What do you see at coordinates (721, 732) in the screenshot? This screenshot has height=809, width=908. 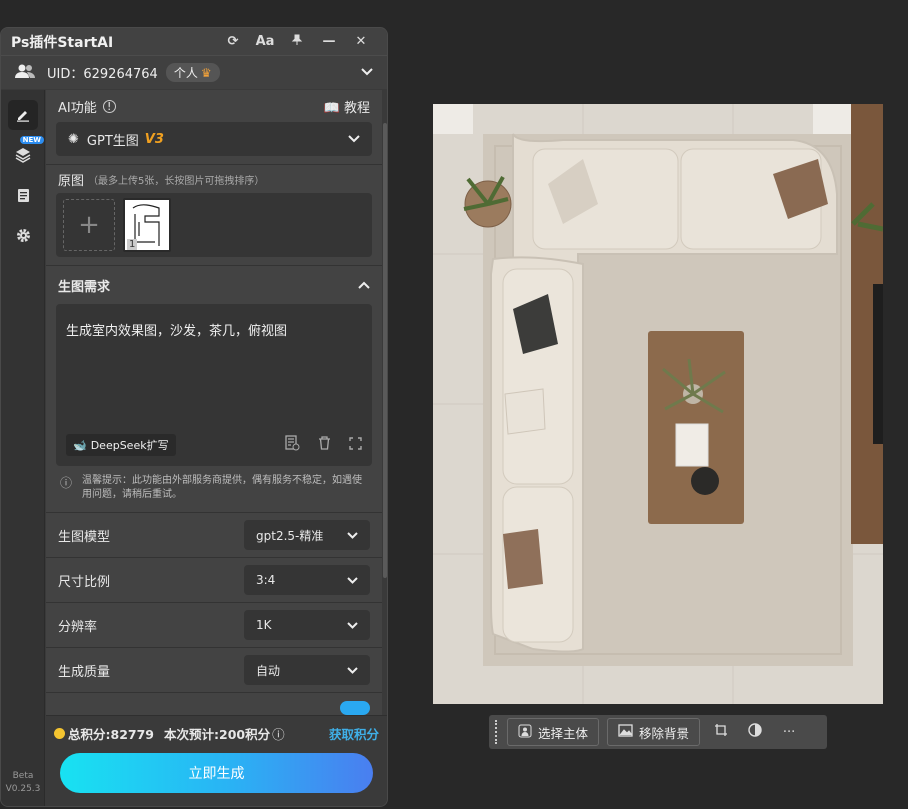 I see `crop-icon` at bounding box center [721, 732].